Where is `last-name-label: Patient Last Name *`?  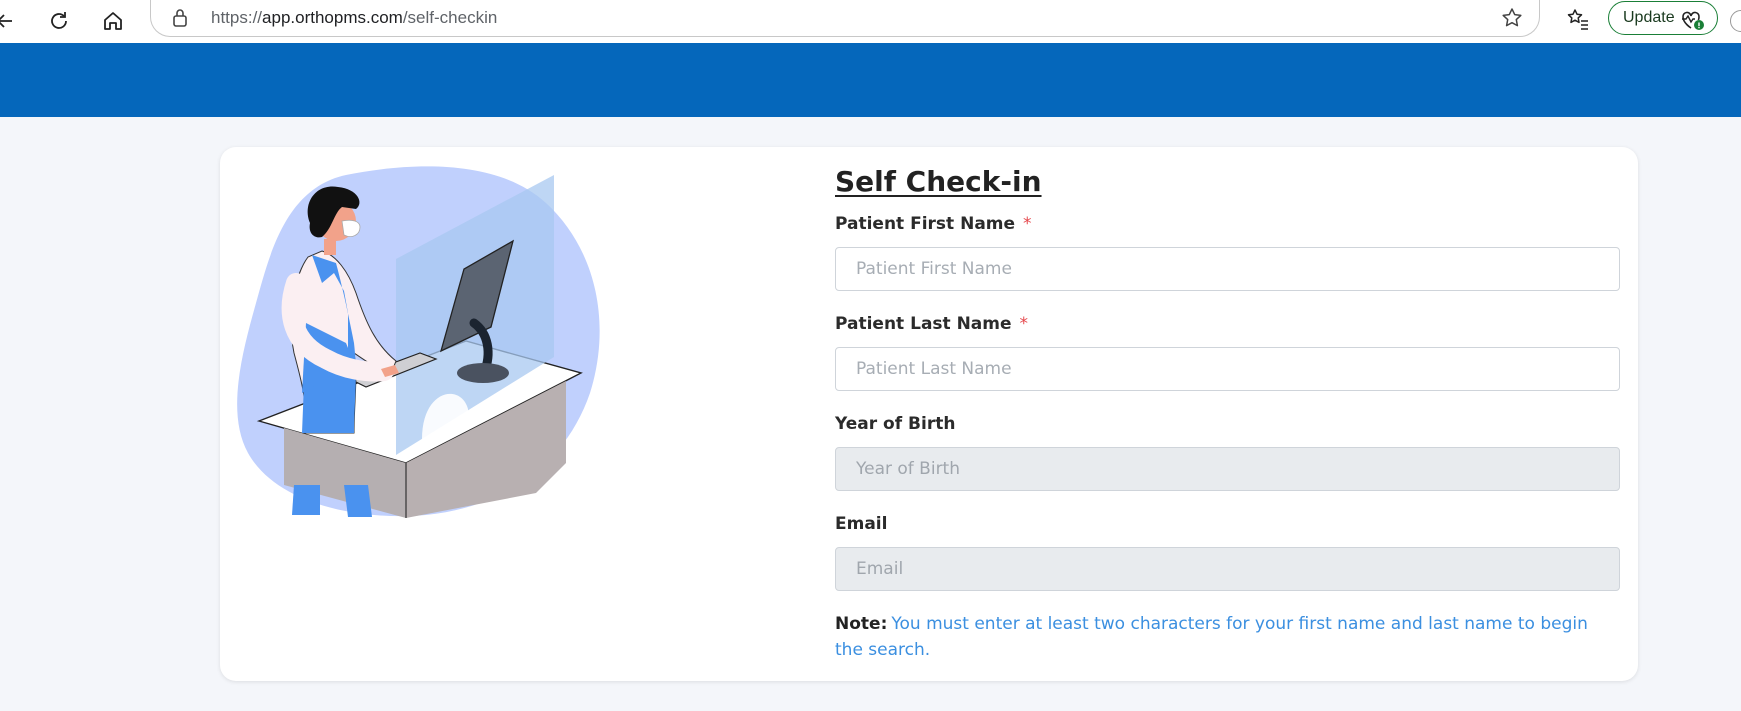 last-name-label: Patient Last Name * is located at coordinates (932, 324).